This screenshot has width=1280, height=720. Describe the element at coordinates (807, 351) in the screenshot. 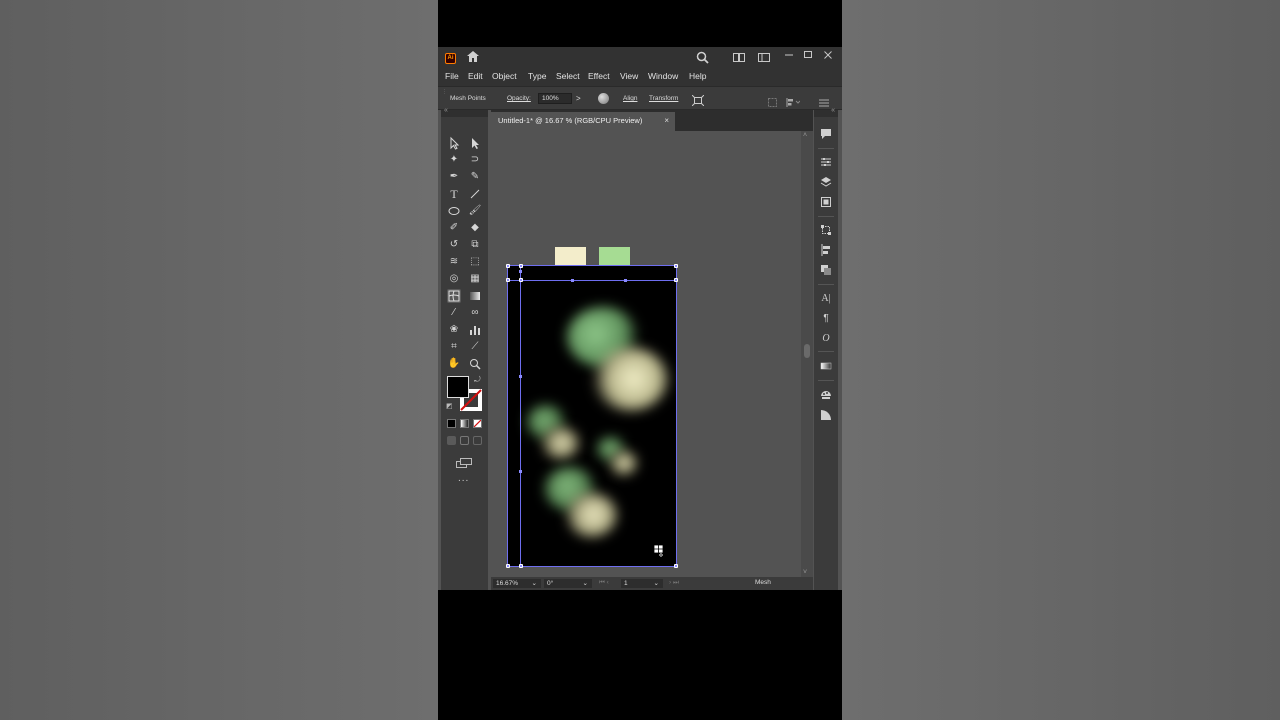

I see `scrollbar-thumb` at that location.